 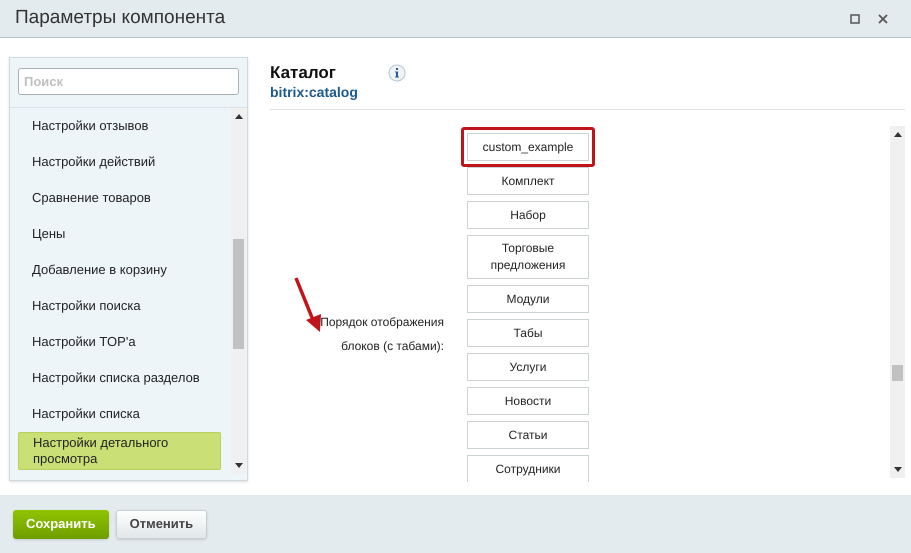 I want to click on order-block: Модули, so click(x=528, y=299).